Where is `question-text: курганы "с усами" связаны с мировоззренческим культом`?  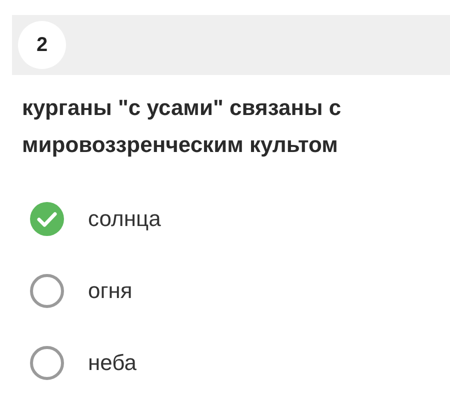
question-text: курганы "с усами" связаны с мировоззренческим культом is located at coordinates (182, 126).